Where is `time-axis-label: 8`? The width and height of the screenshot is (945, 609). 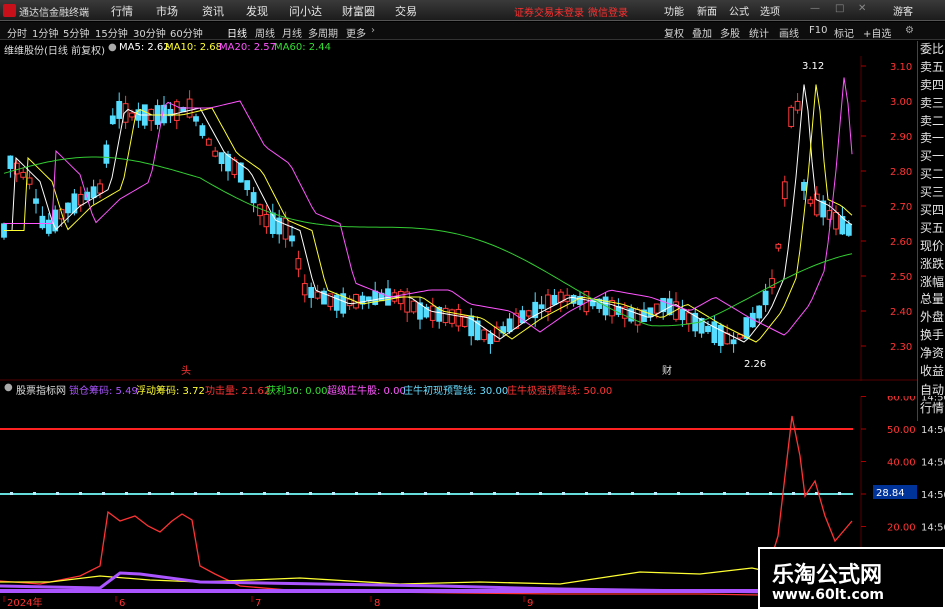 time-axis-label: 8 is located at coordinates (377, 603).